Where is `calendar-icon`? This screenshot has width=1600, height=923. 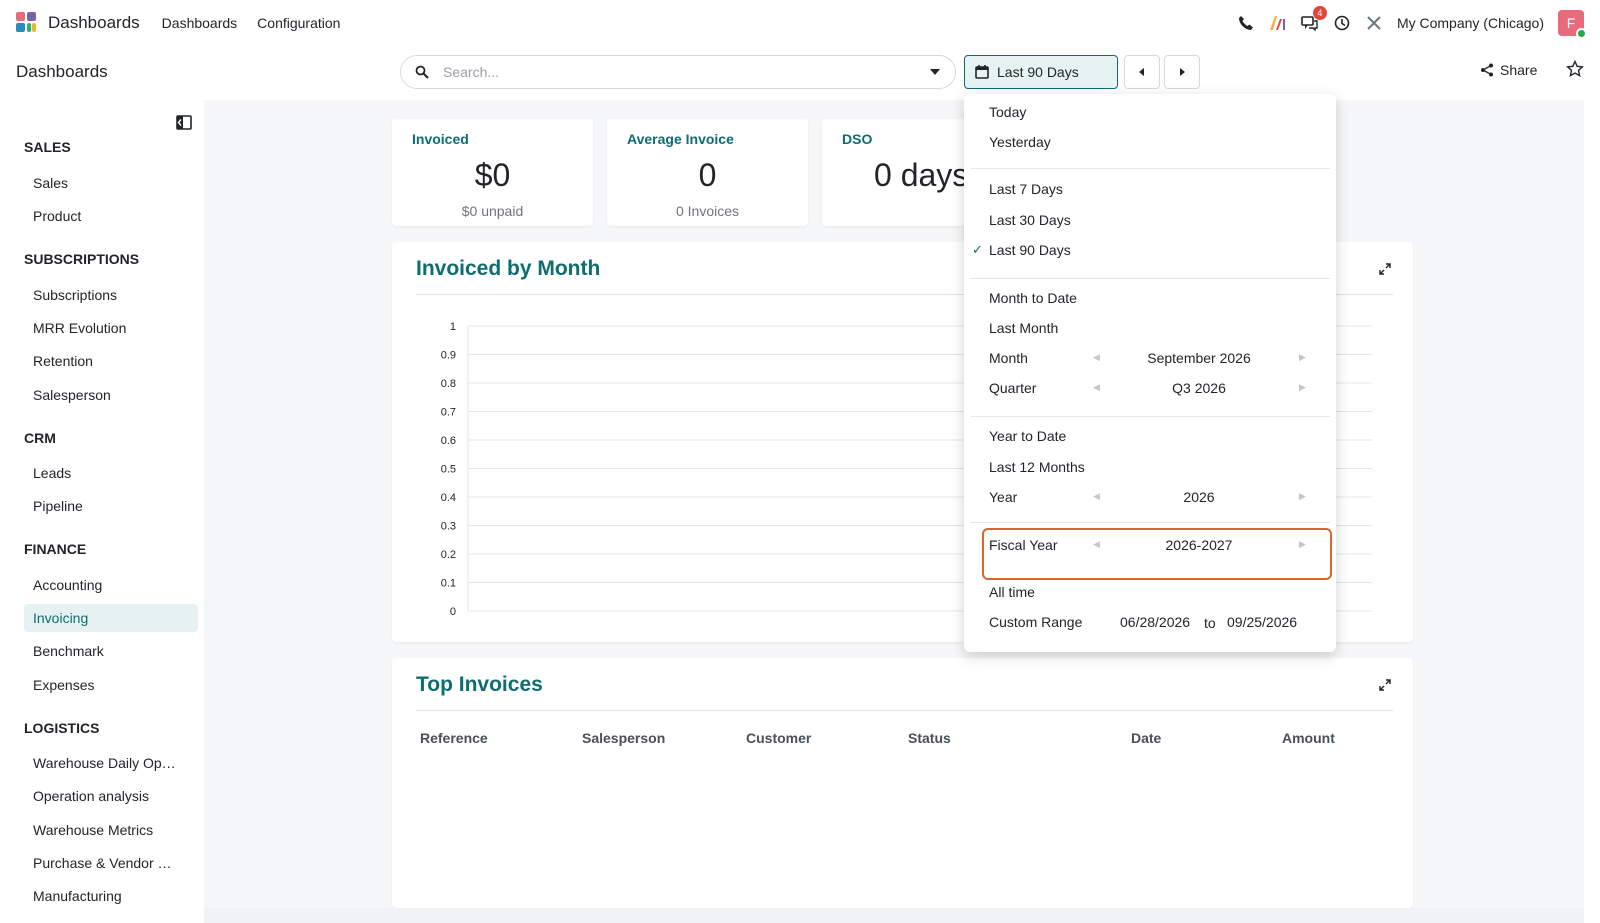
calendar-icon is located at coordinates (982, 72).